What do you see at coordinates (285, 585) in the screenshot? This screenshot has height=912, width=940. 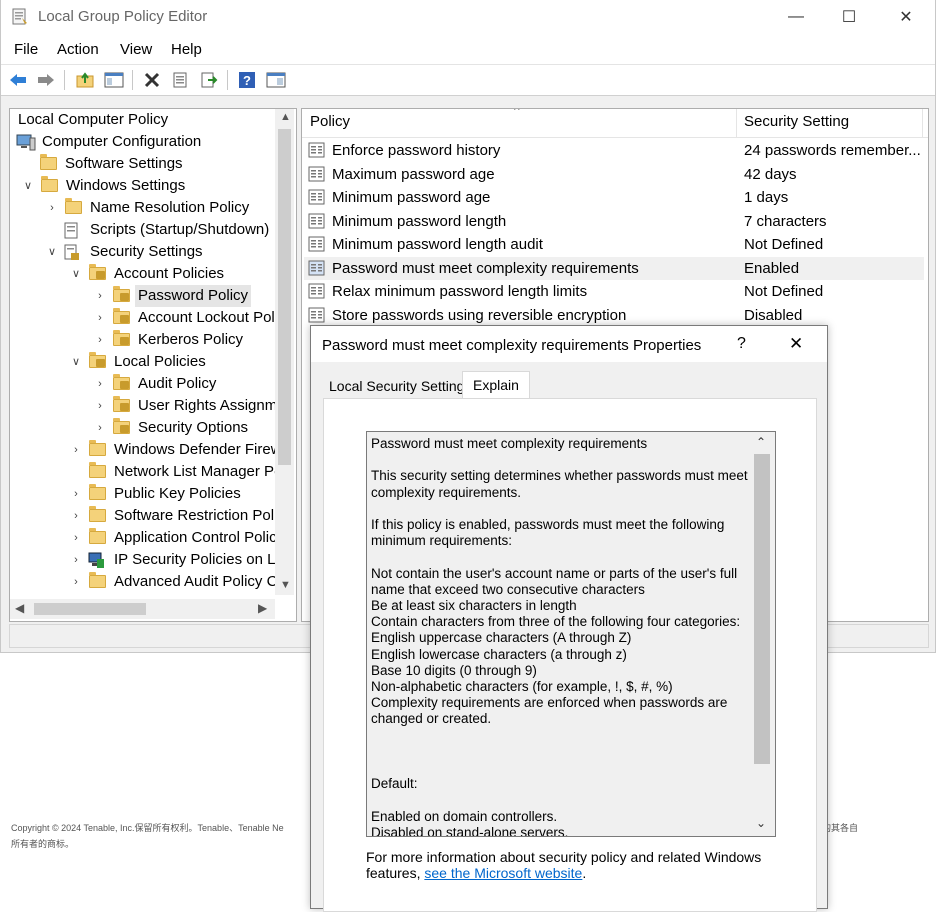 I see `scroll-down-icon: ▼` at bounding box center [285, 585].